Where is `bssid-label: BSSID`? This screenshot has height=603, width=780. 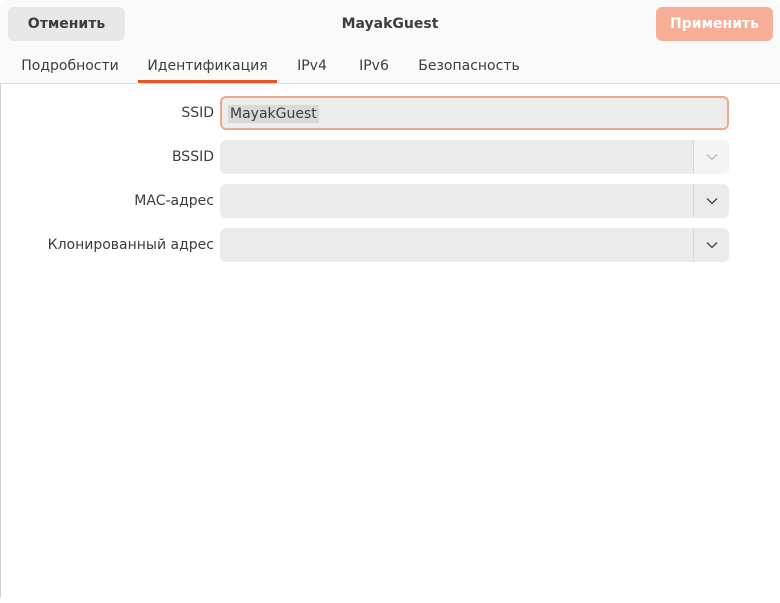
bssid-label: BSSID is located at coordinates (192, 157).